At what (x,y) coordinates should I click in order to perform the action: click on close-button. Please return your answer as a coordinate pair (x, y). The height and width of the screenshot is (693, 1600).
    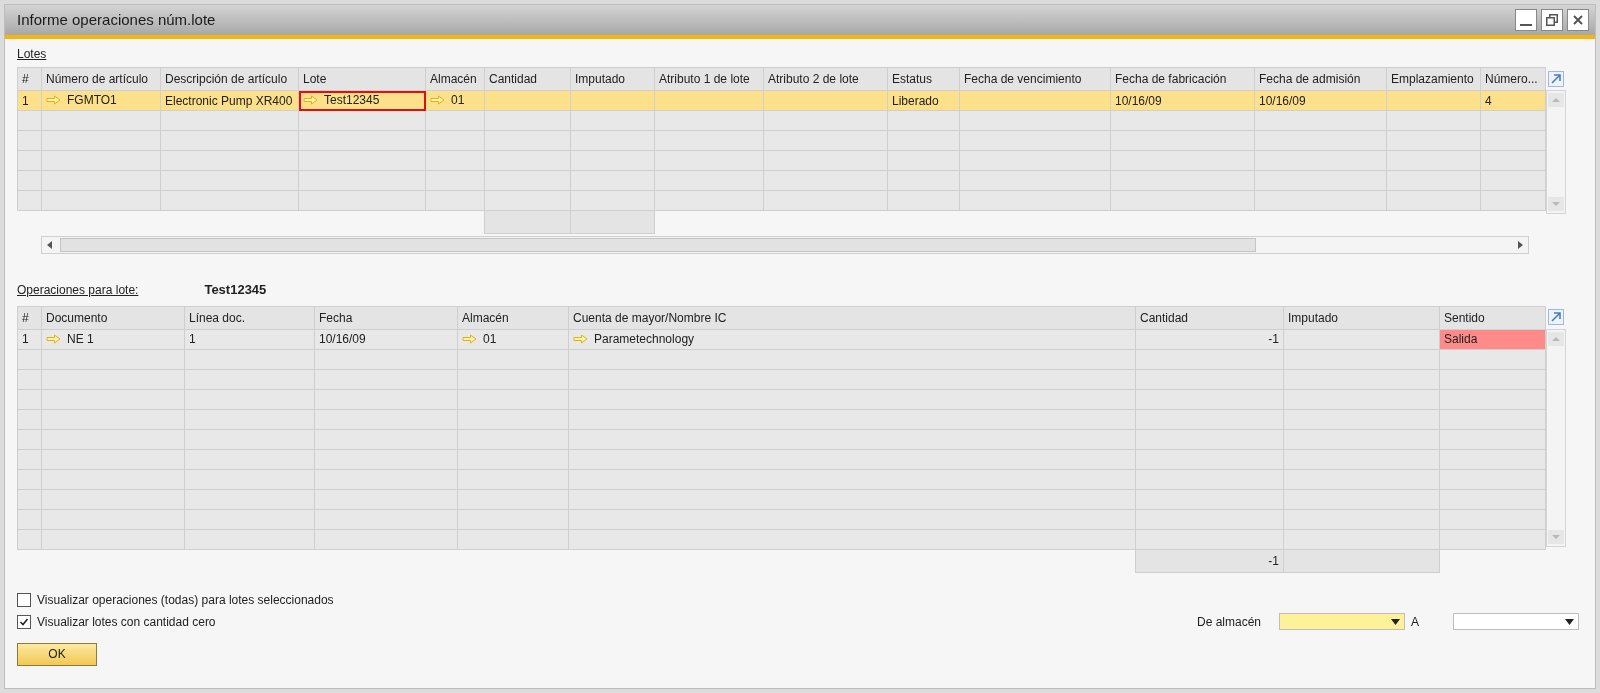
    Looking at the image, I should click on (1578, 20).